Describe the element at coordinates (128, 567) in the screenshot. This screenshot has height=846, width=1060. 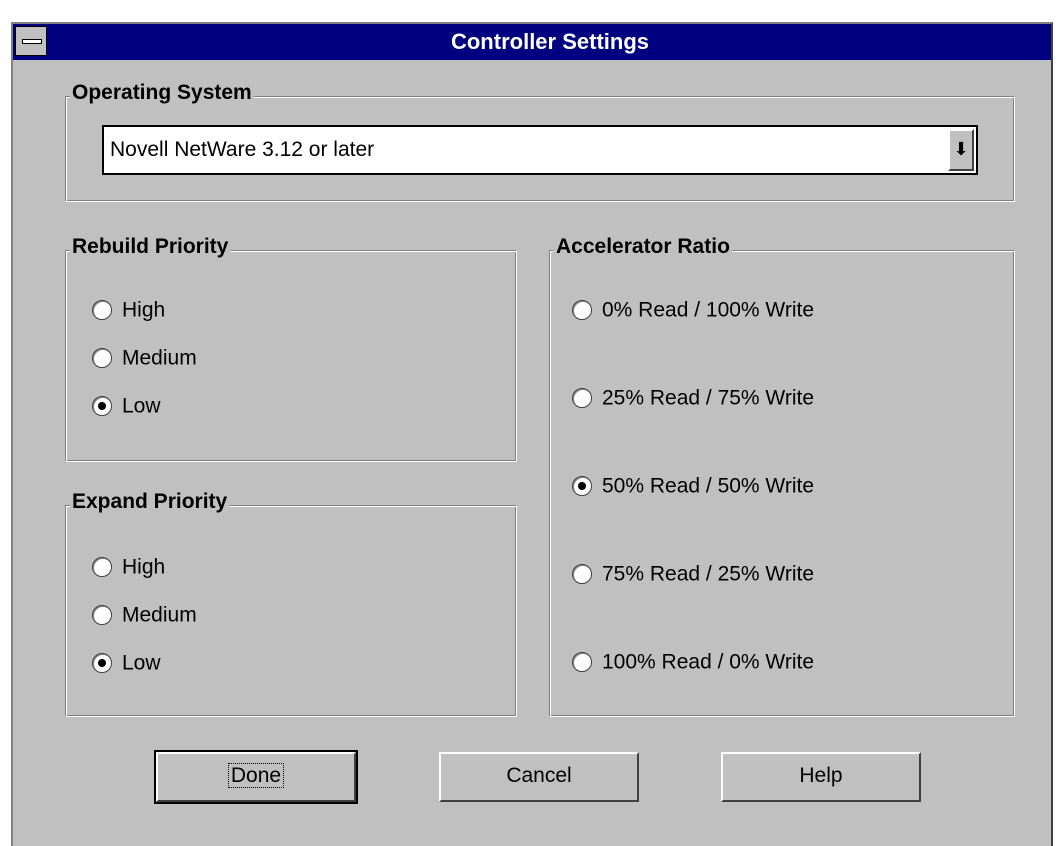
I see `expand-priority-high-radio: High` at that location.